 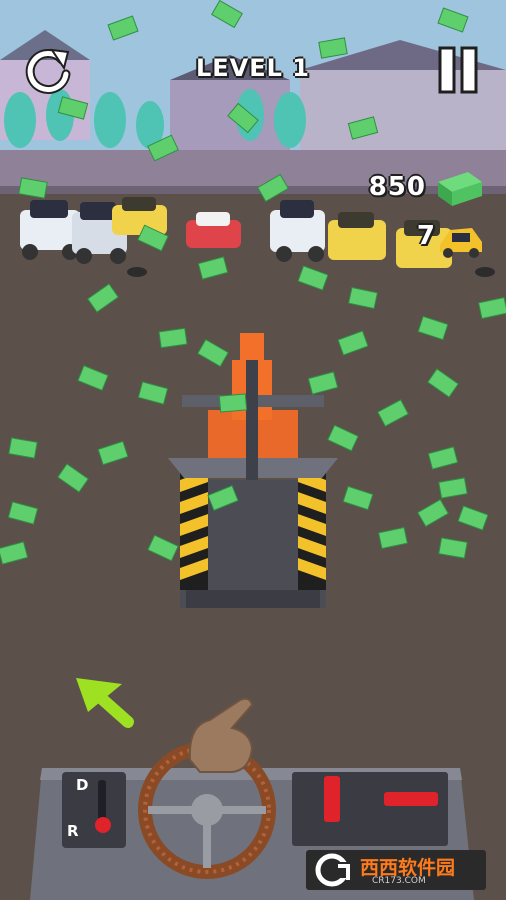 What do you see at coordinates (426, 236) in the screenshot?
I see `cars-remaining-counter: 7` at bounding box center [426, 236].